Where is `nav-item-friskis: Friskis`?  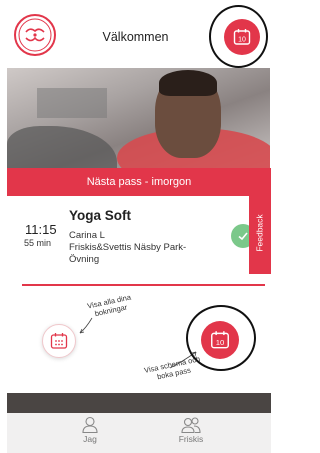 nav-item-friskis: Friskis is located at coordinates (191, 430).